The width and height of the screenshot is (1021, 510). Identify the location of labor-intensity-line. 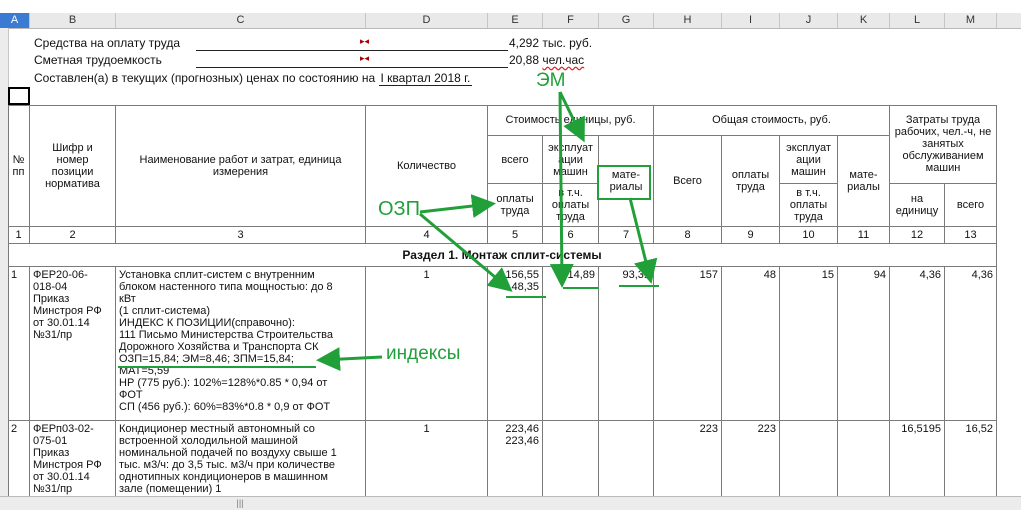
(352, 67).